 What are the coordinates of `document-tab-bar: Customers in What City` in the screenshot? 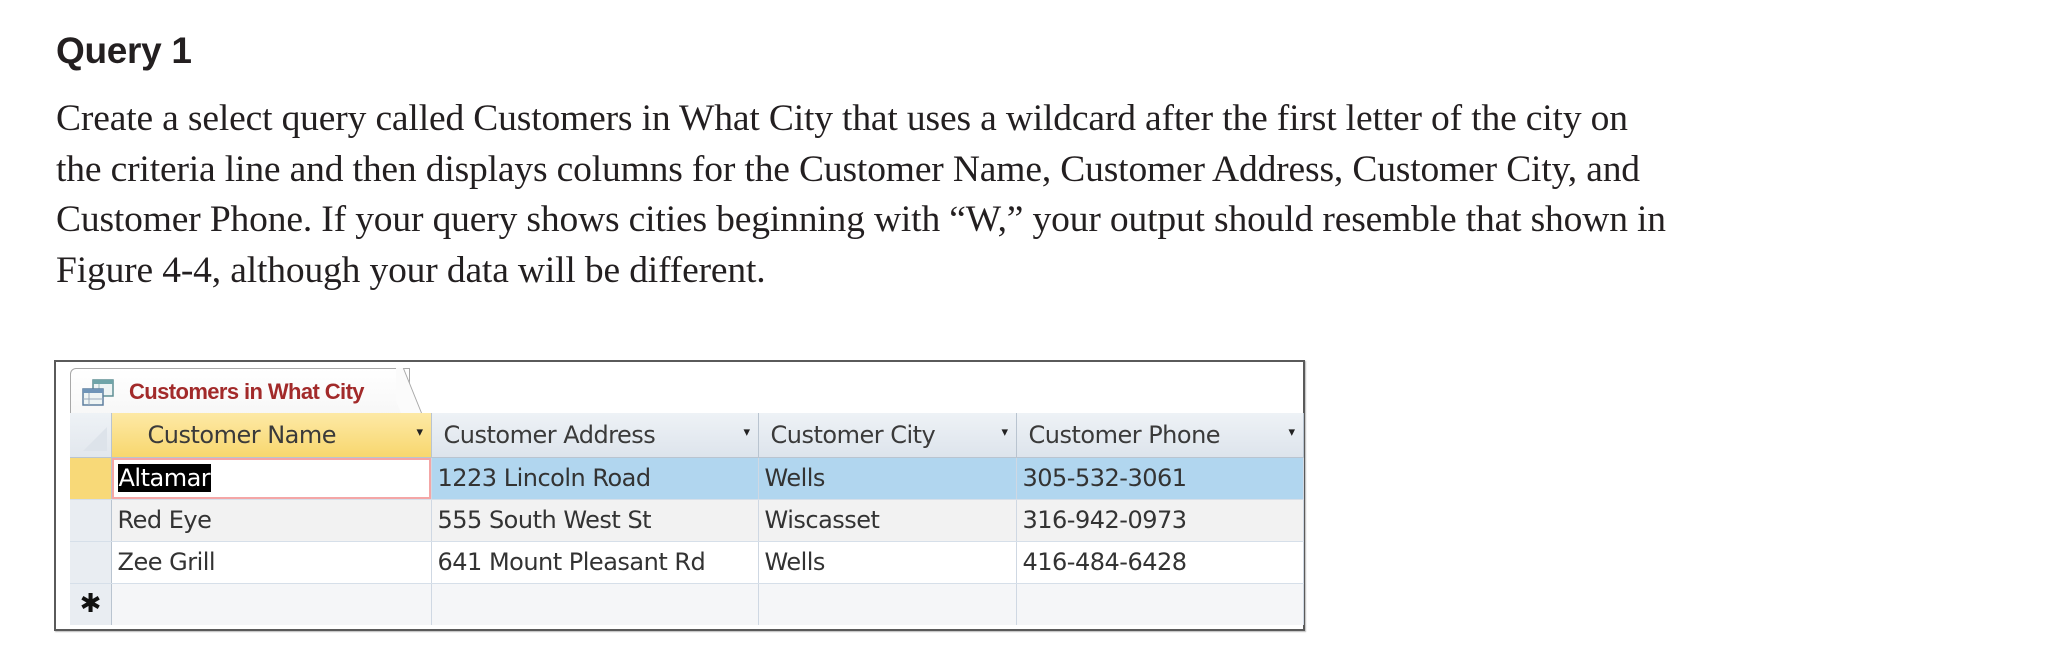 It's located at (679, 388).